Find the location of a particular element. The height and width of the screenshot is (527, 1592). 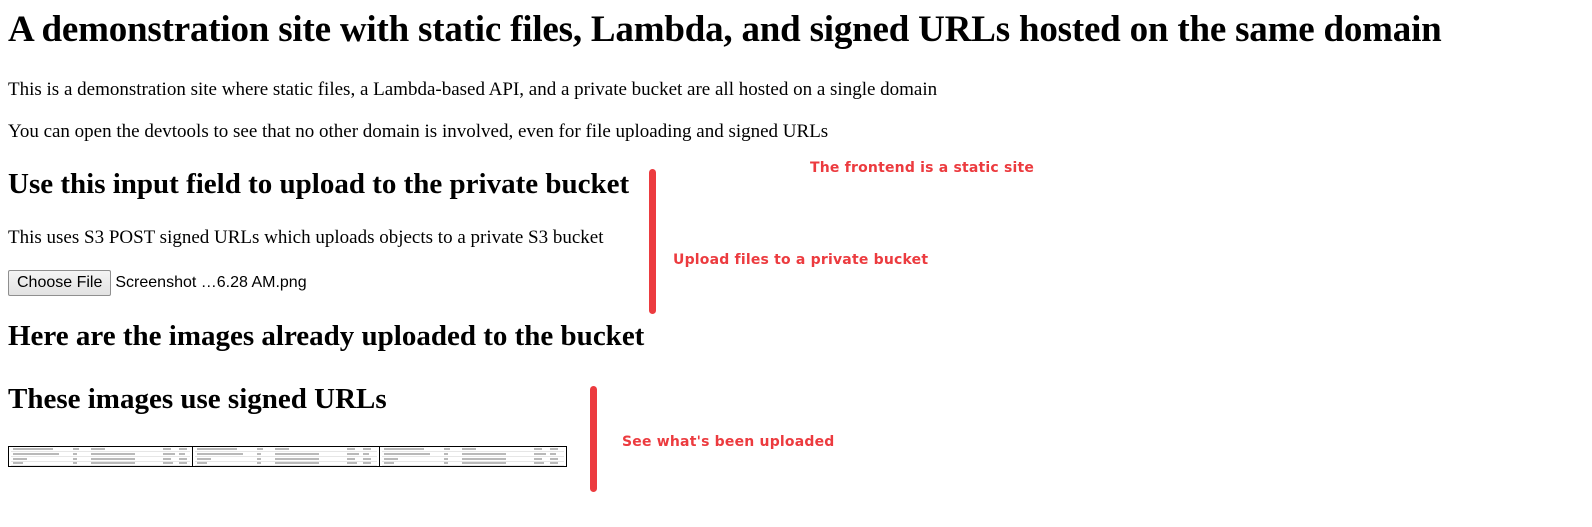

annotation-upload: Upload files to a private bucket is located at coordinates (801, 260).